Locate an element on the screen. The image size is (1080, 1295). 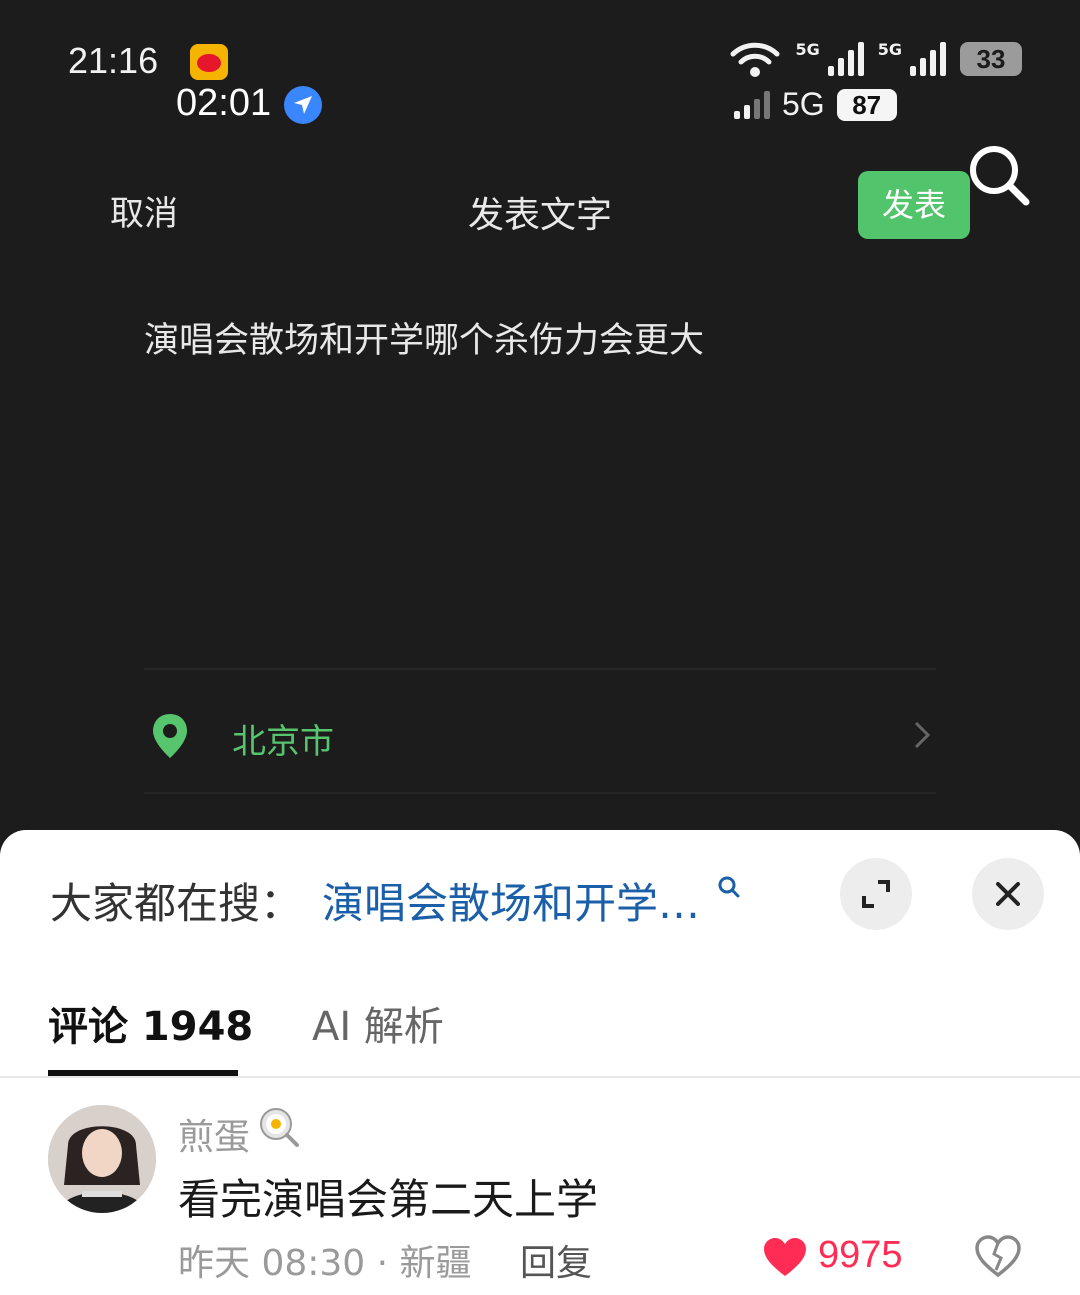
comment-username: 煎蛋 is located at coordinates (214, 1134).